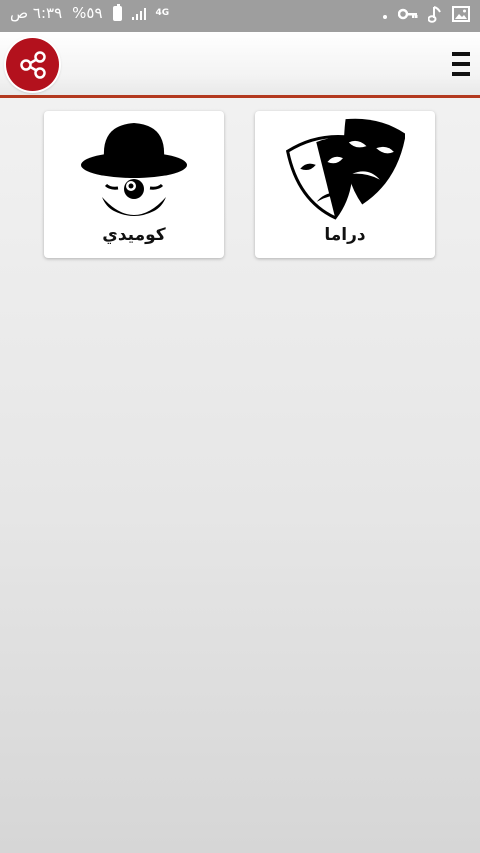 The width and height of the screenshot is (480, 853). Describe the element at coordinates (385, 15) in the screenshot. I see `notification-dot-icon` at that location.